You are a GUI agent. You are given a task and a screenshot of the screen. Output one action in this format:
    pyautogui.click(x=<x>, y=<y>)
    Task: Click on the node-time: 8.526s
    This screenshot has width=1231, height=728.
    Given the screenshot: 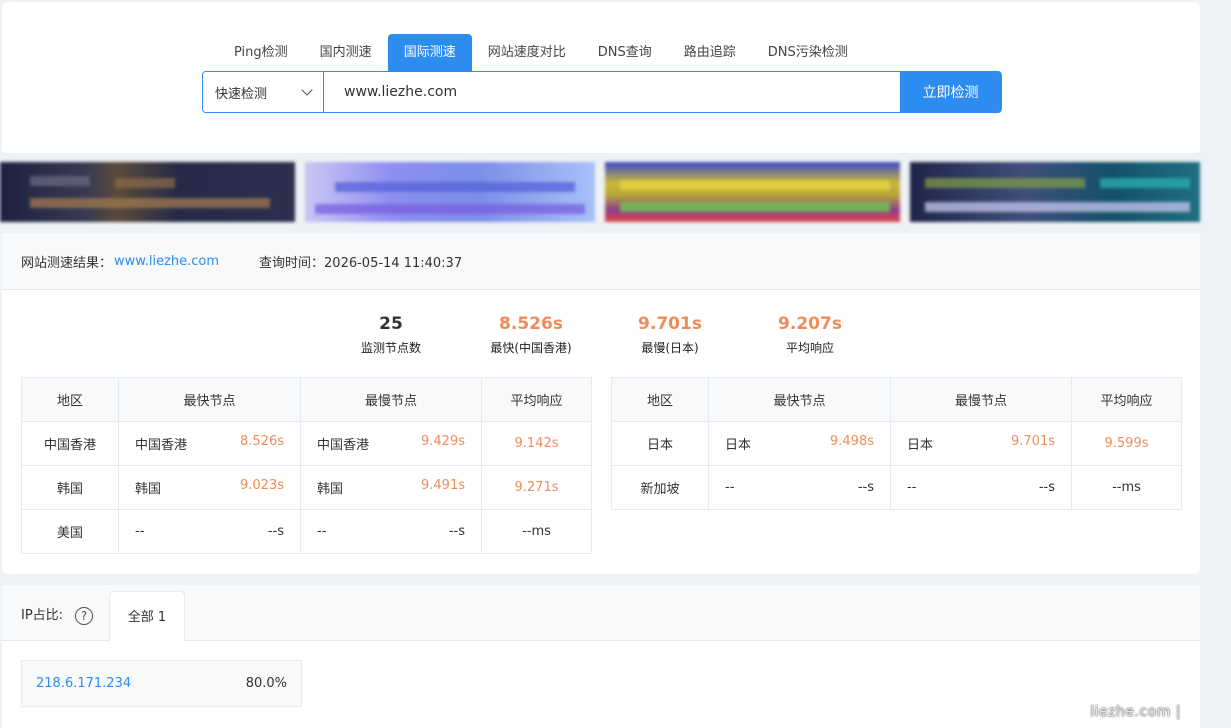 What is the action you would take?
    pyautogui.click(x=262, y=441)
    